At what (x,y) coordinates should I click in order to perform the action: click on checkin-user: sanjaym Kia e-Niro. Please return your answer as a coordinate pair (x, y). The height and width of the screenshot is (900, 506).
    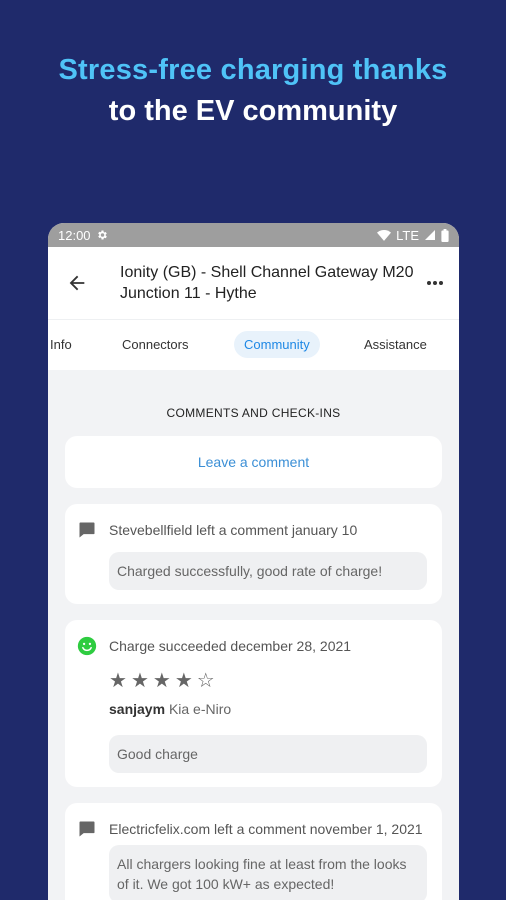
    Looking at the image, I should click on (268, 709).